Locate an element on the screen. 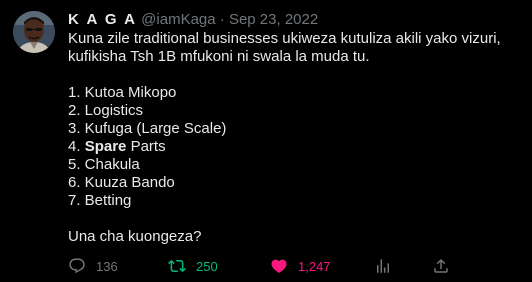 The height and width of the screenshot is (282, 532). list-item: 1. Kutoa Mikopo is located at coordinates (122, 92).